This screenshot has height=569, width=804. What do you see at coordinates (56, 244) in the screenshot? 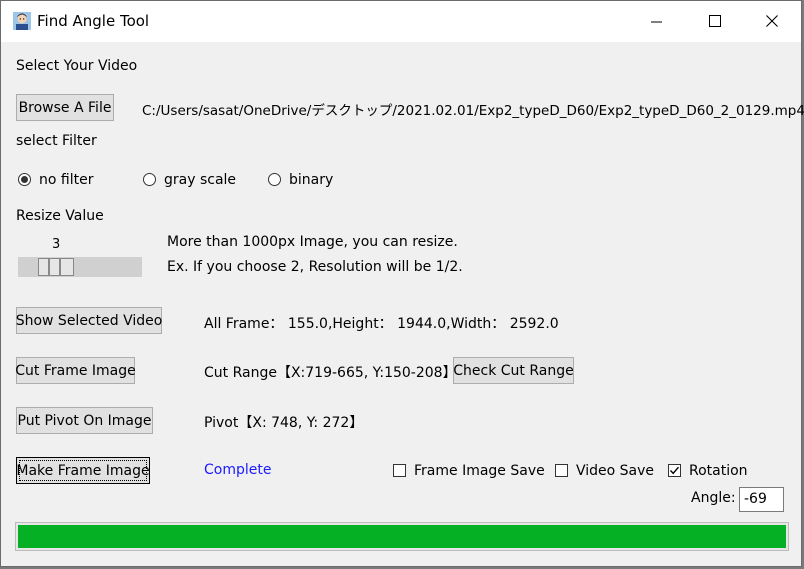
I see `slider-value-text: 3` at bounding box center [56, 244].